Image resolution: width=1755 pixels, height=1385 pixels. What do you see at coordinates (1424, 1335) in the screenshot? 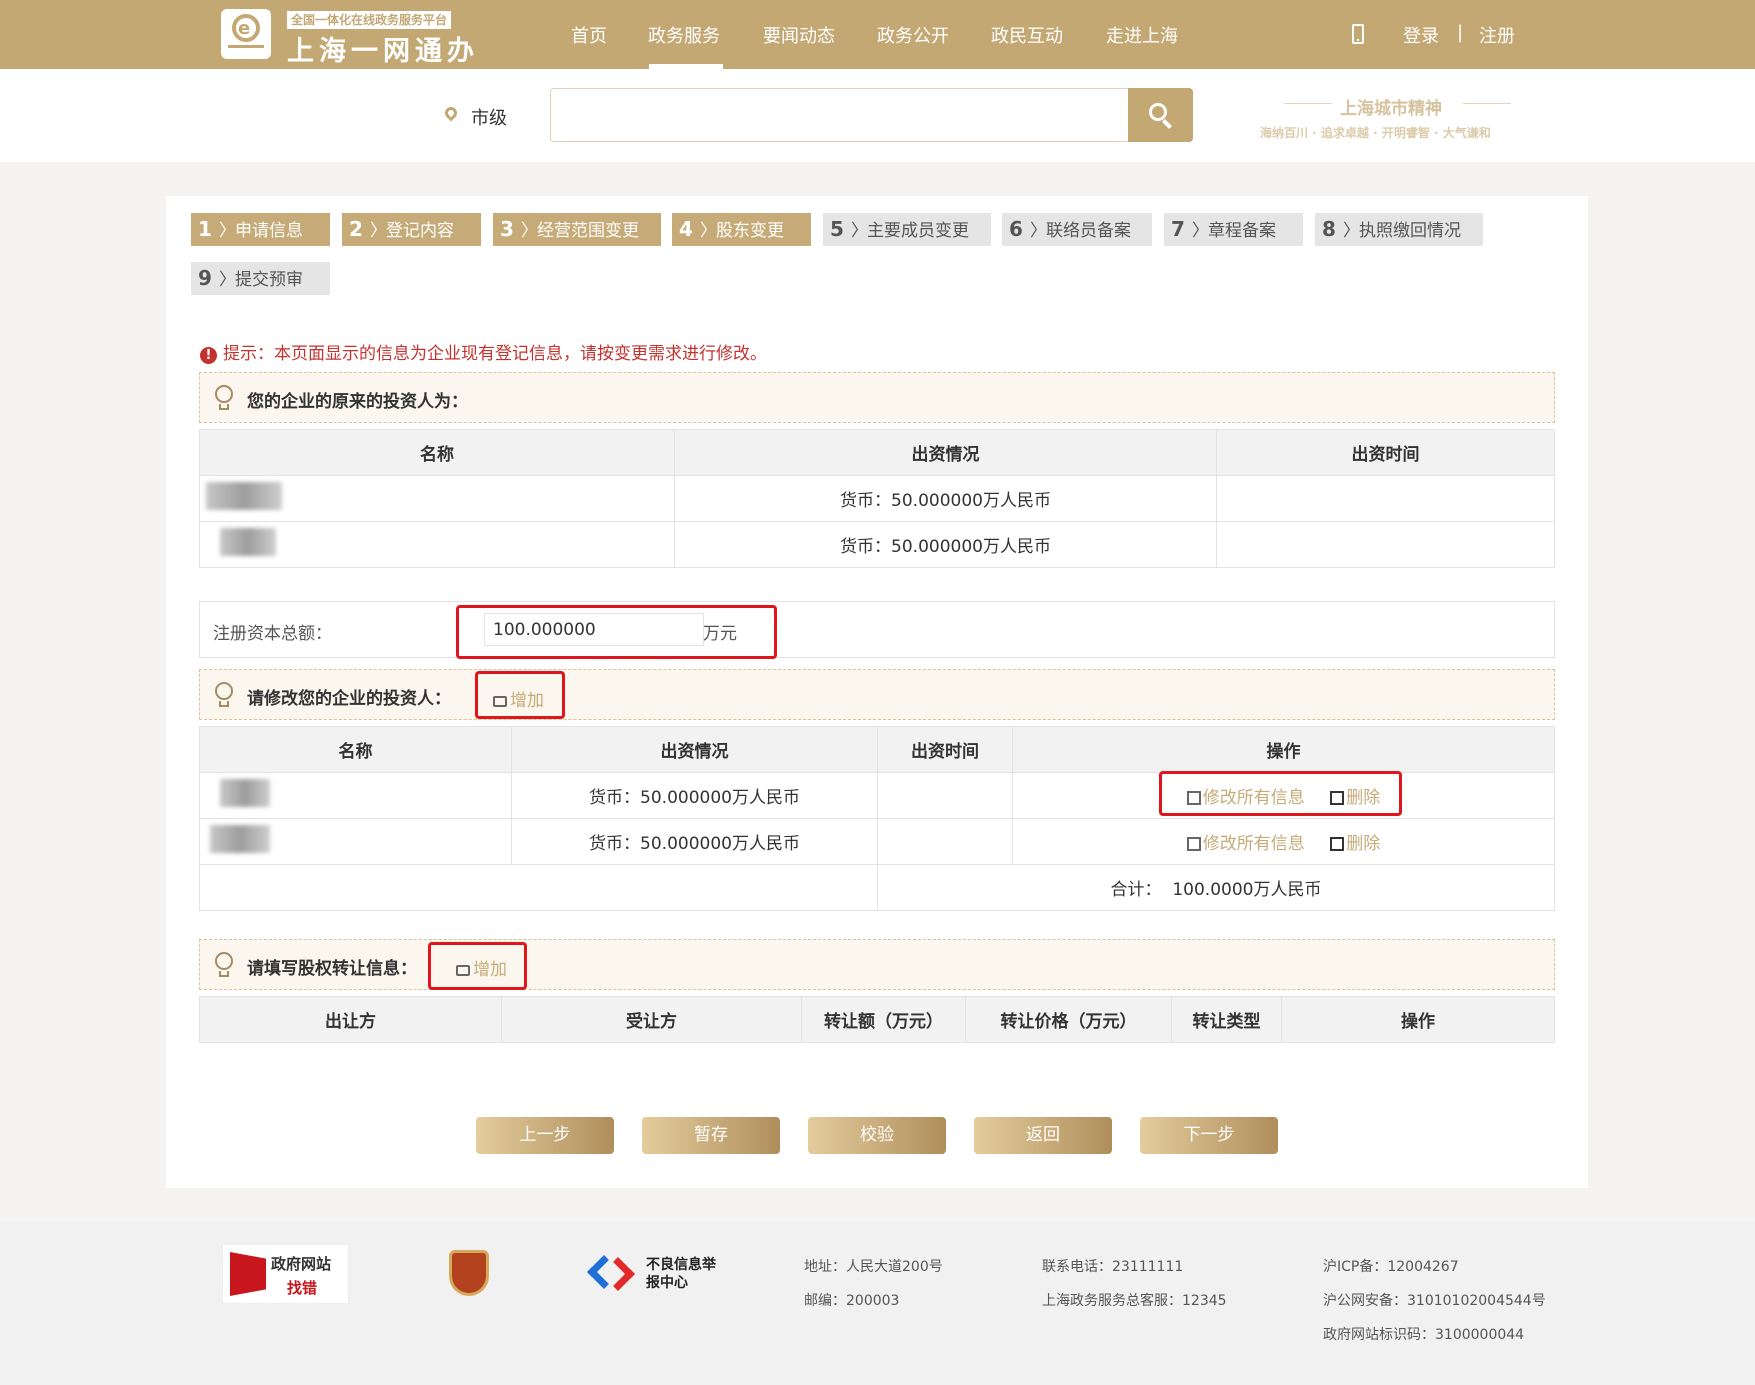
I see `footer-site-code: 政府网站标识码：3100000044` at bounding box center [1424, 1335].